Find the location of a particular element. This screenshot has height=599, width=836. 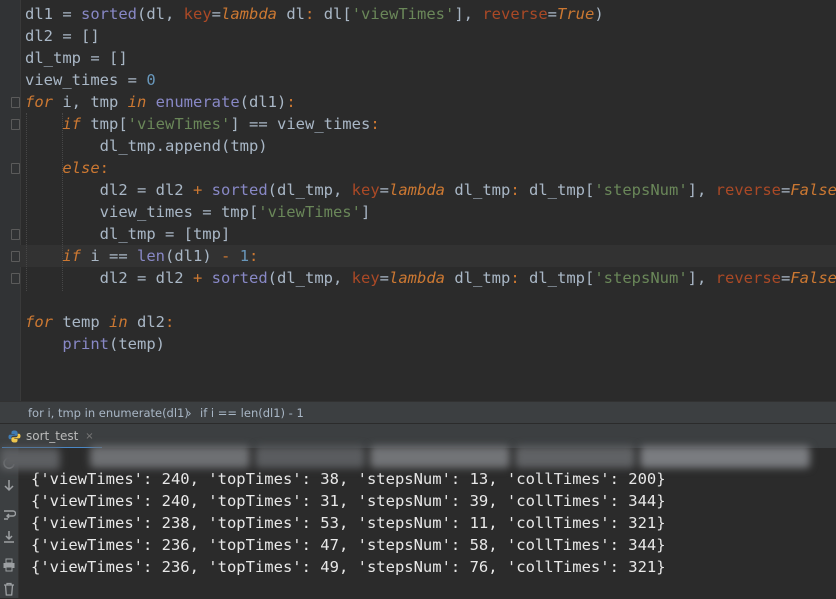

tab-sort-test: sort_test × is located at coordinates (52, 437).